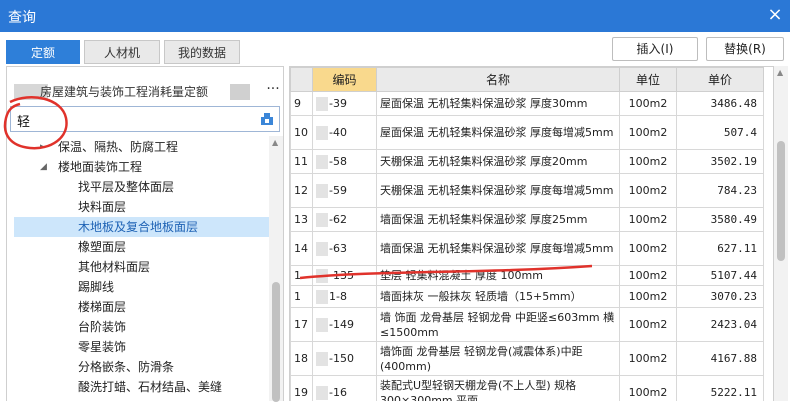 The width and height of the screenshot is (790, 402). I want to click on row-code: -16, so click(344, 388).